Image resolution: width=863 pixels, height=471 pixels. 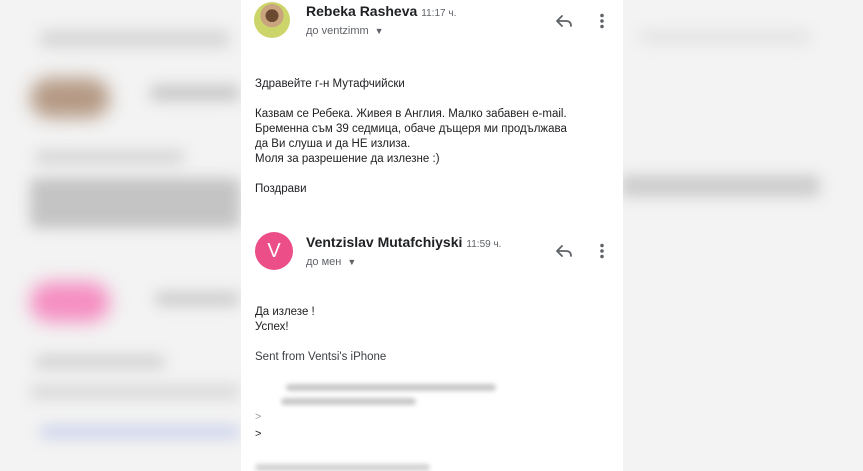 I want to click on body-line: Здравейте г-н Мутафчийски, so click(x=330, y=84).